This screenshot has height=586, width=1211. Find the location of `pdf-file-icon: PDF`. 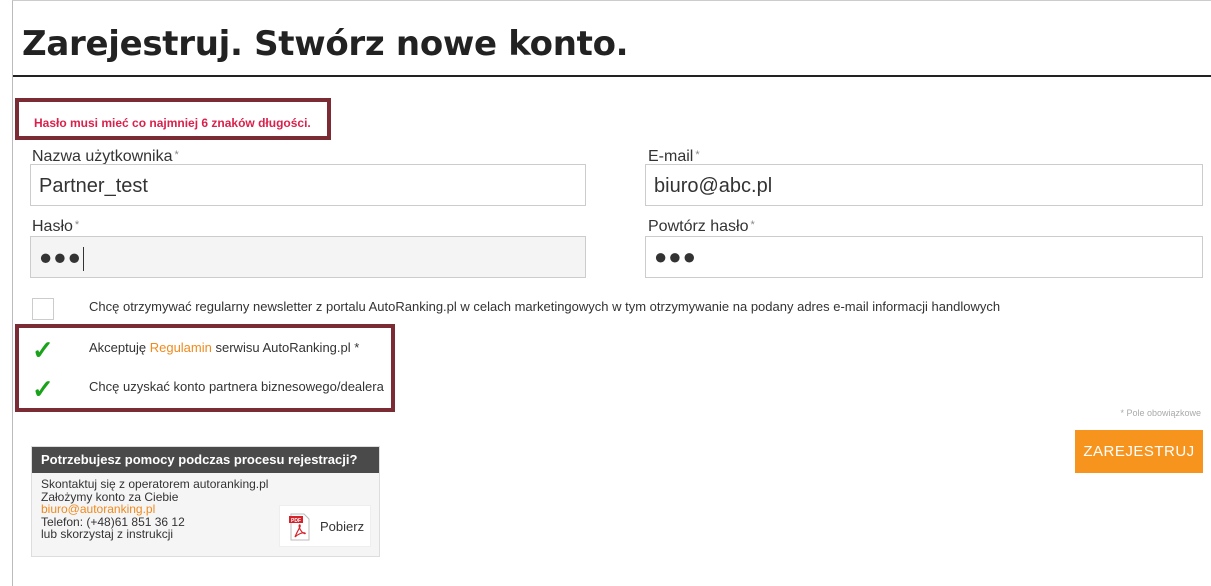

pdf-file-icon: PDF is located at coordinates (299, 527).